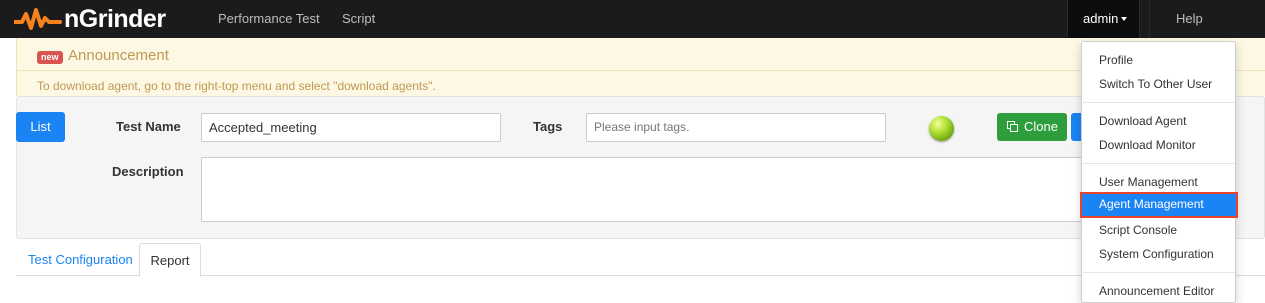 The image size is (1265, 303). I want to click on menu-item-system-configuration: System Configuration, so click(1158, 254).